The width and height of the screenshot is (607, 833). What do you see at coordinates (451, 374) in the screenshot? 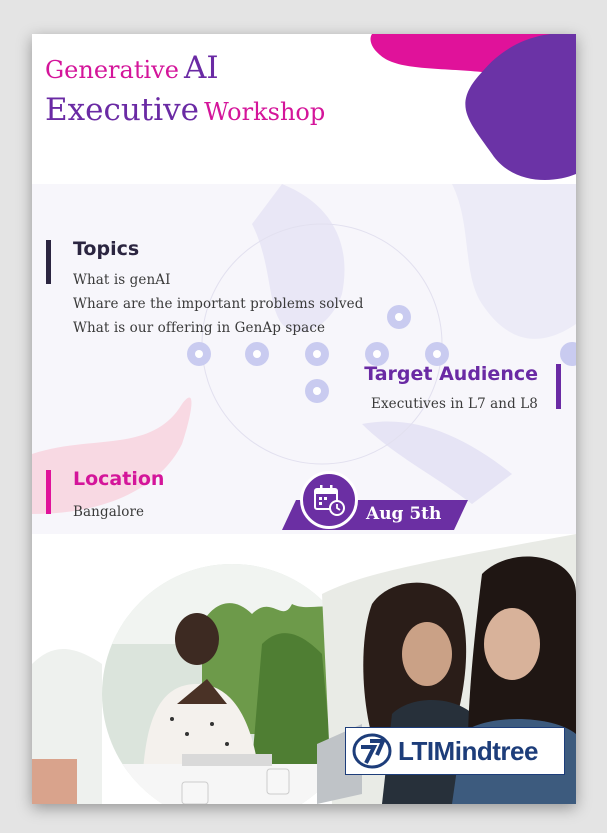
I see `audience-heading: Target Audience` at bounding box center [451, 374].